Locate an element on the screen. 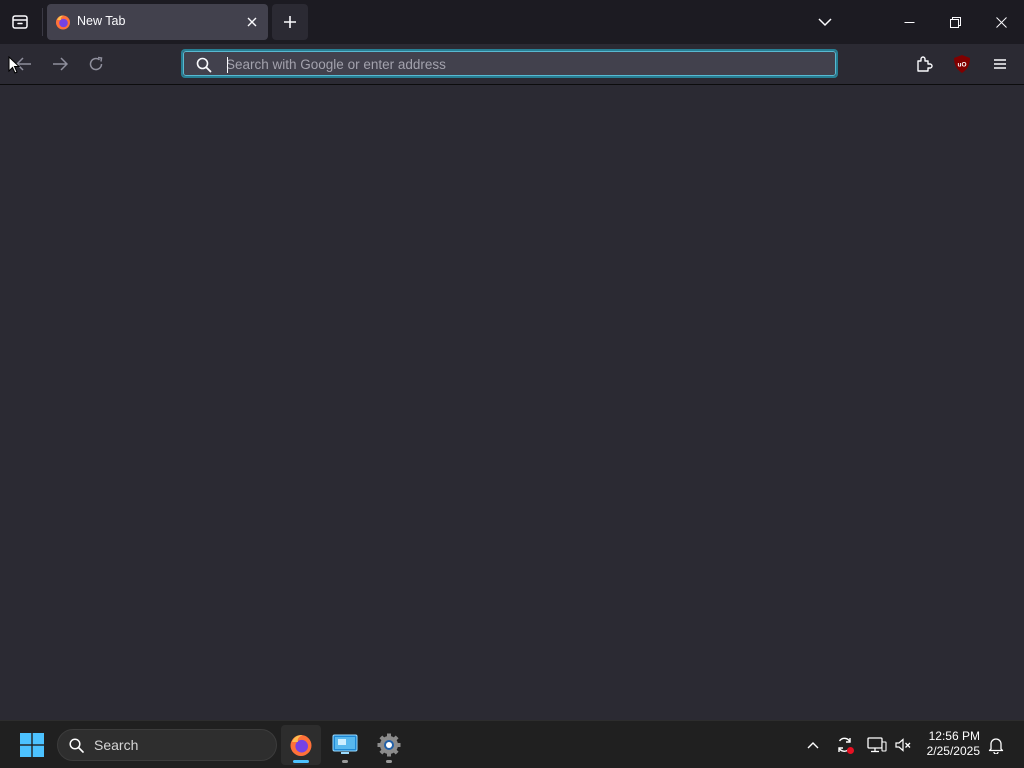 The width and height of the screenshot is (1024, 768). extensions-icon is located at coordinates (925, 64).